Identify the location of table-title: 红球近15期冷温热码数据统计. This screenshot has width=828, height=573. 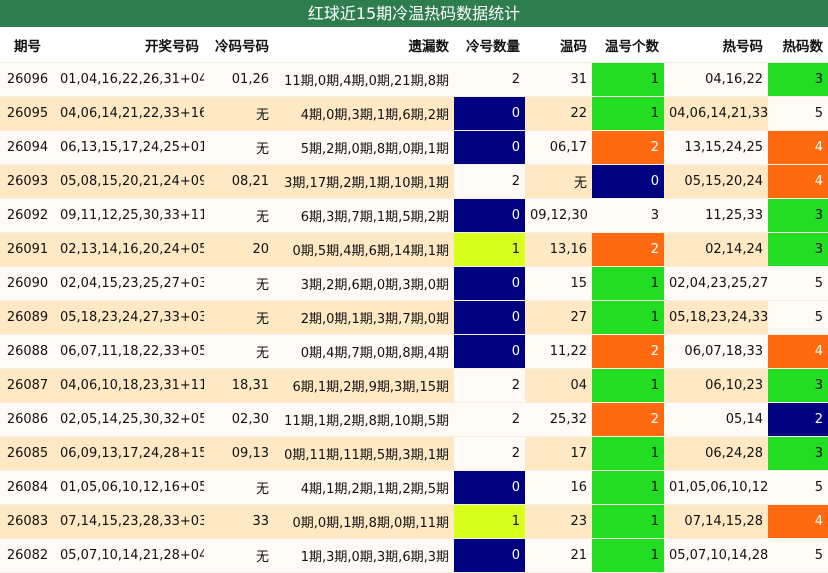
(414, 14).